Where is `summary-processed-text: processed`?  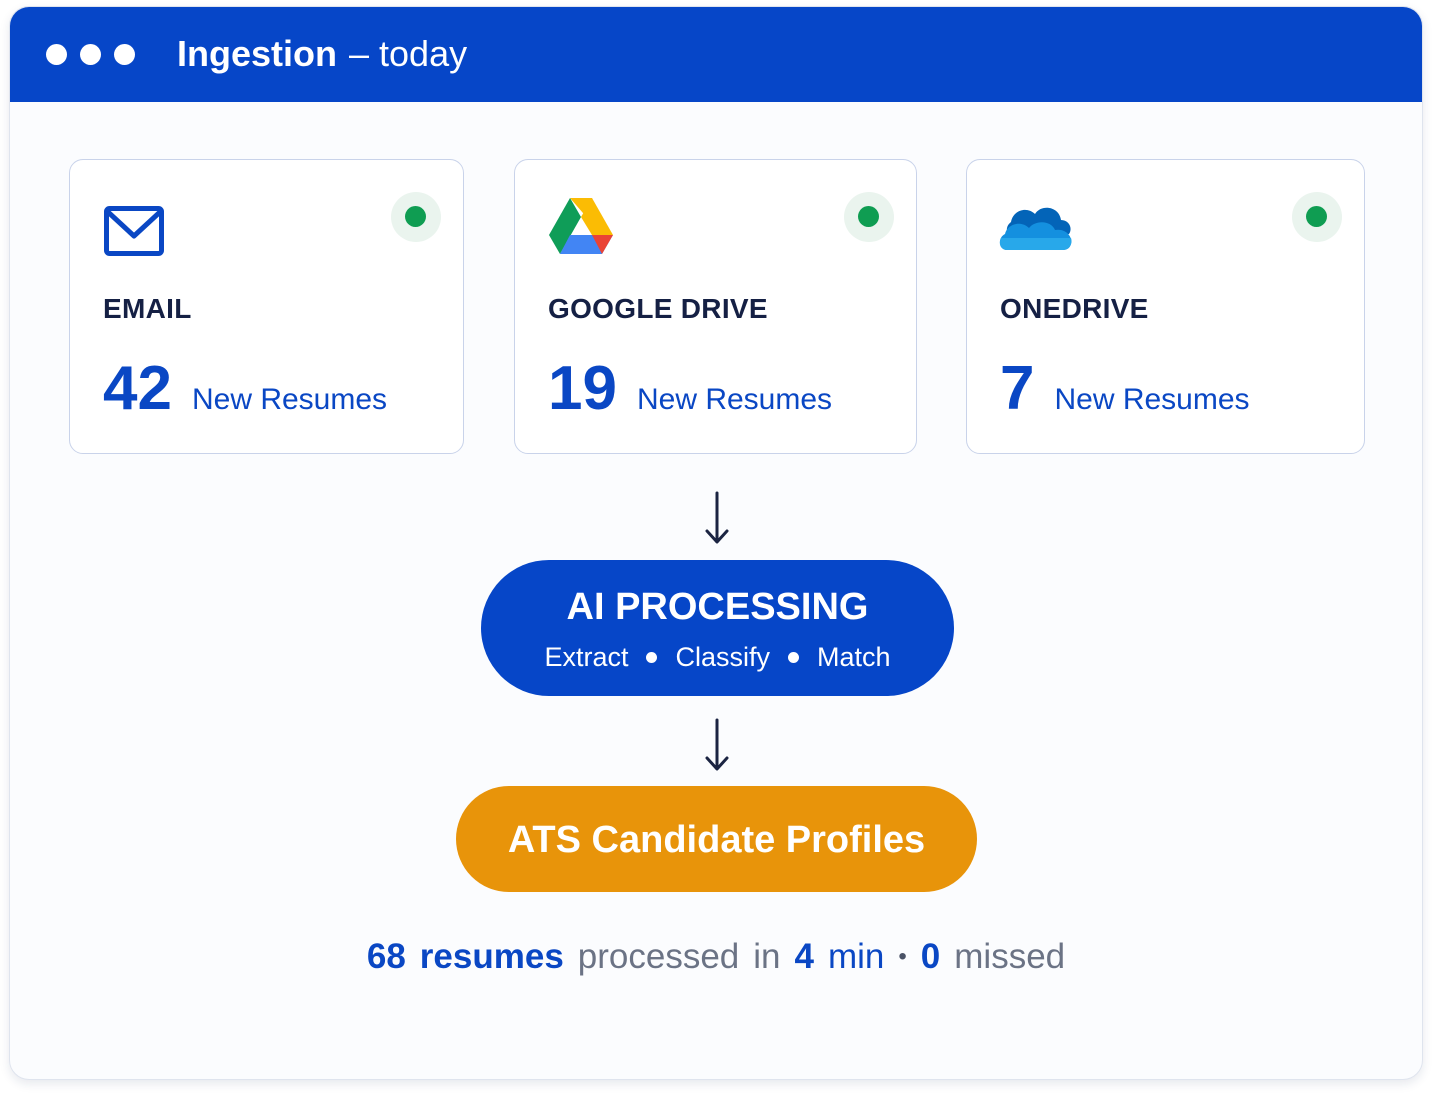 summary-processed-text: processed is located at coordinates (658, 956).